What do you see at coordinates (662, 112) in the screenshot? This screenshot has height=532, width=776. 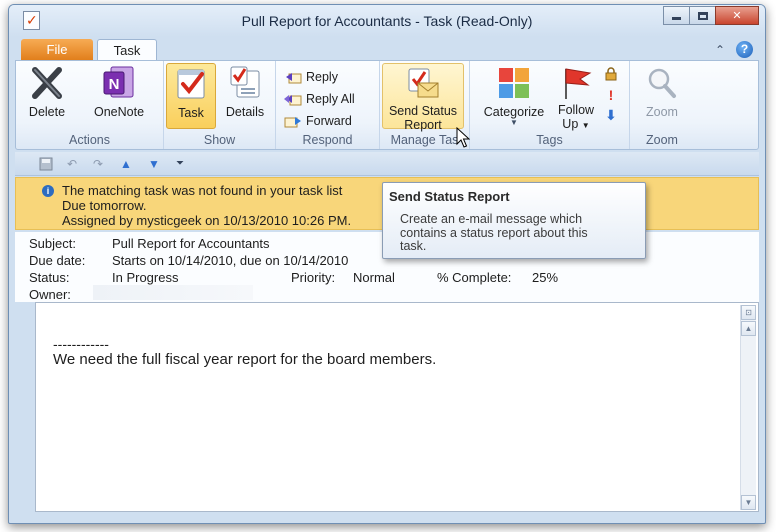 I see `zoom-label: Zoom` at bounding box center [662, 112].